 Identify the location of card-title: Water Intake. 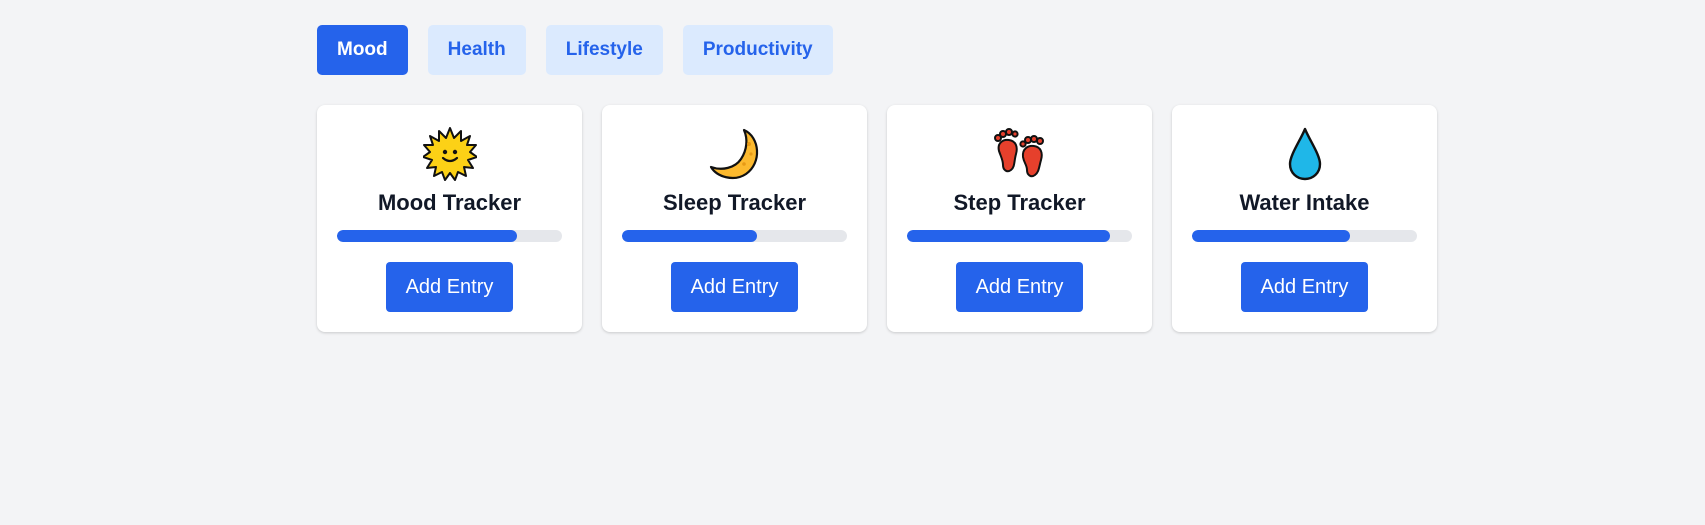
(1304, 202).